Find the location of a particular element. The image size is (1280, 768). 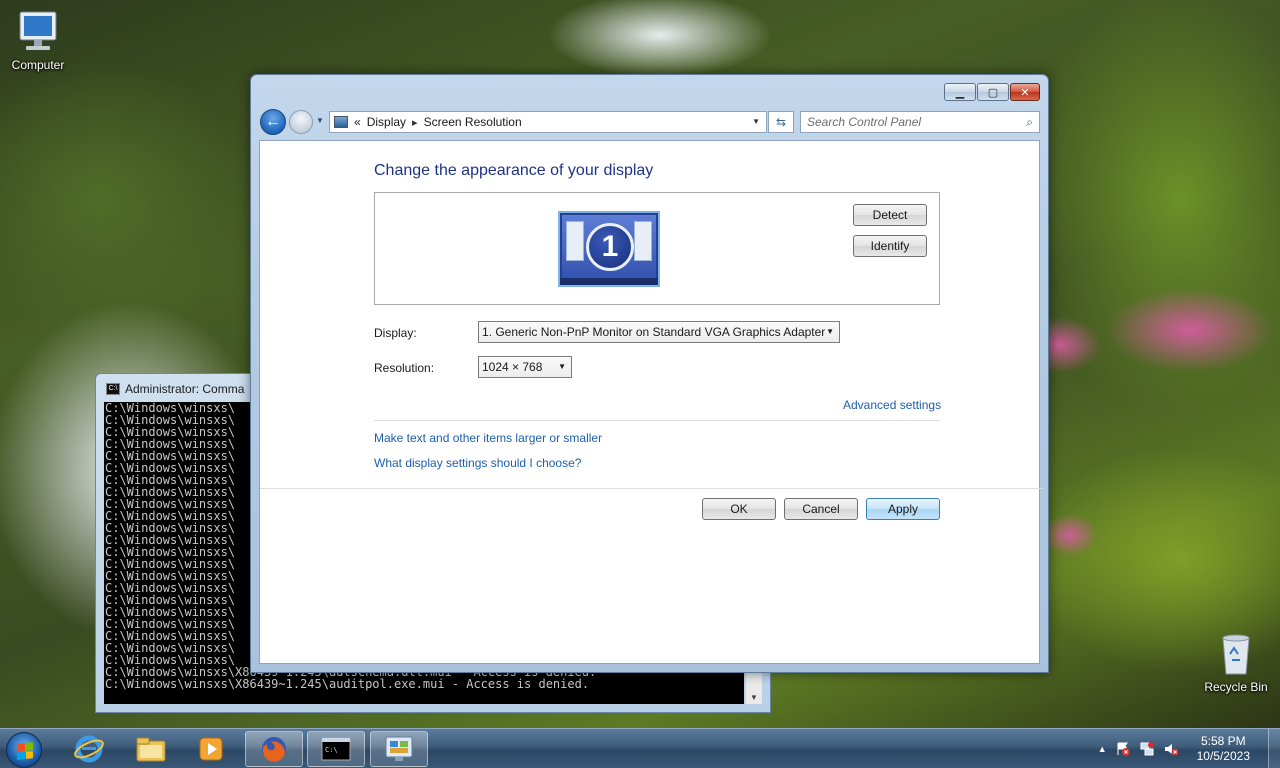

cmd-icon: C:\ is located at coordinates (113, 389).